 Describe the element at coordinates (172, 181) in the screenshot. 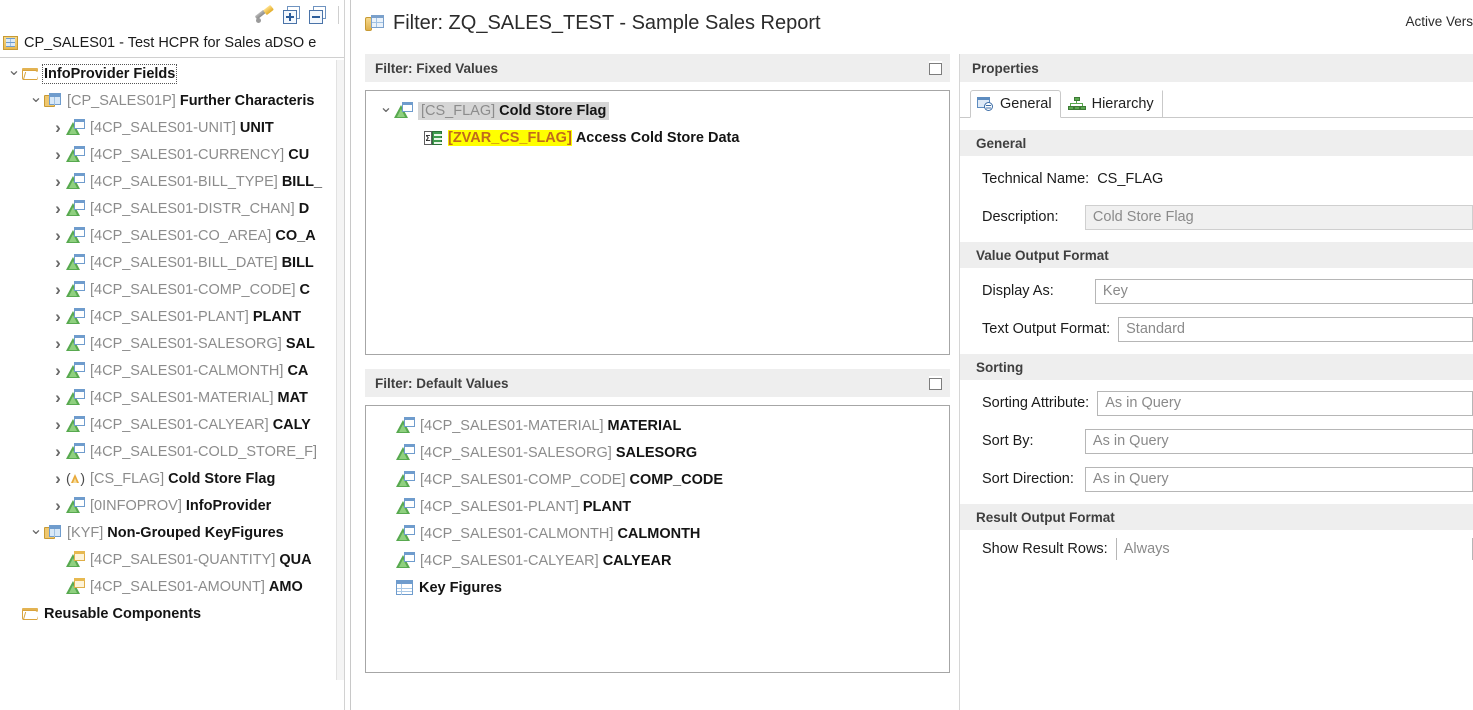

I see `tree-item: [4CP_SALES01-BILL_TYPE] BILL_` at that location.